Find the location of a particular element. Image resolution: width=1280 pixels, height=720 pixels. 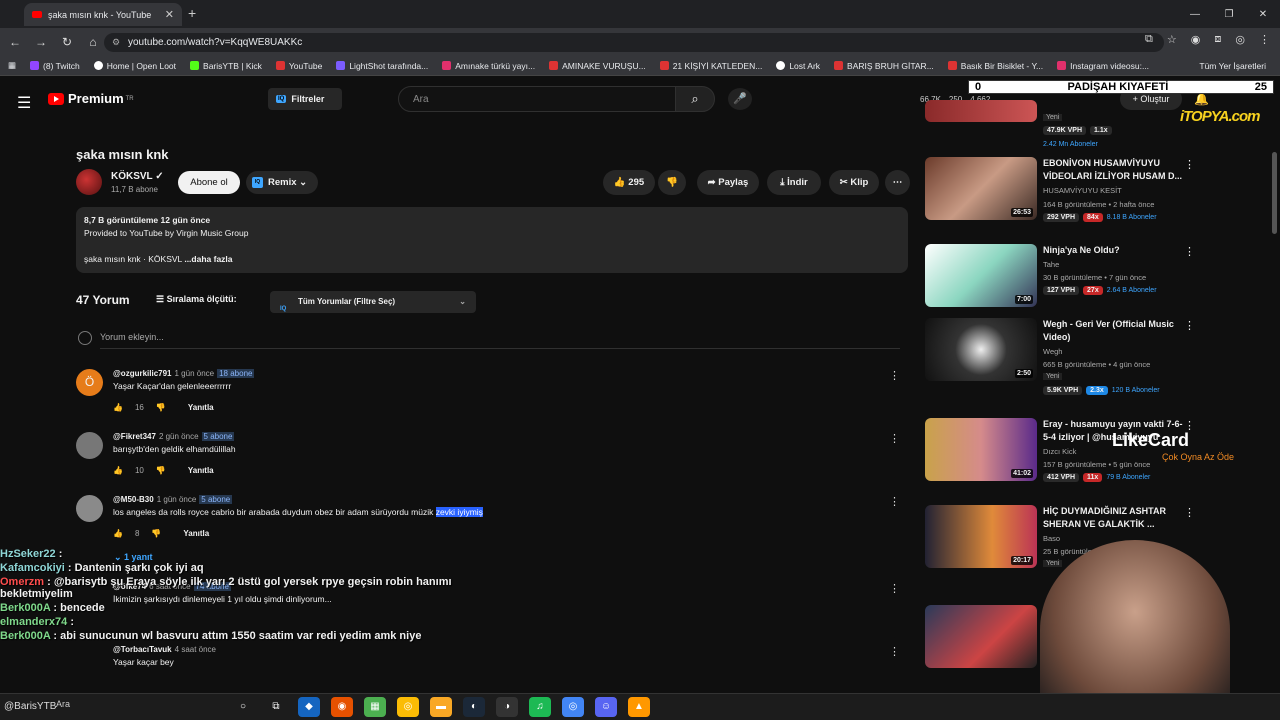

back-icon: ← is located at coordinates (15, 42).